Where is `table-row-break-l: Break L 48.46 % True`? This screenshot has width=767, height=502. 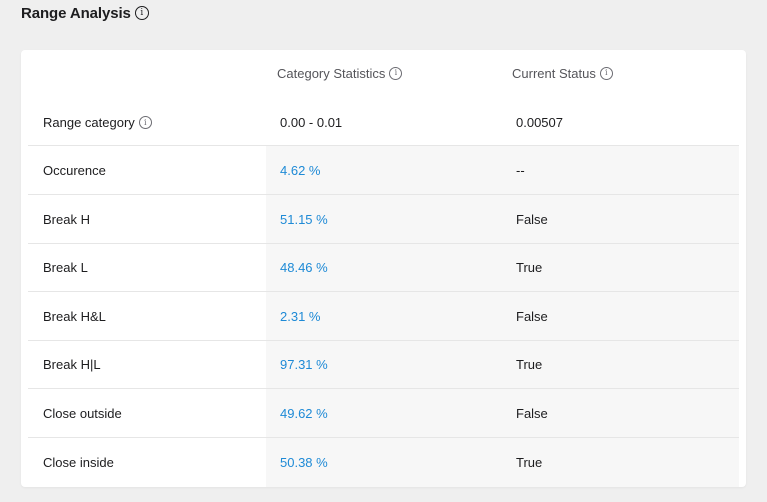
table-row-break-l: Break L 48.46 % True is located at coordinates (383, 267).